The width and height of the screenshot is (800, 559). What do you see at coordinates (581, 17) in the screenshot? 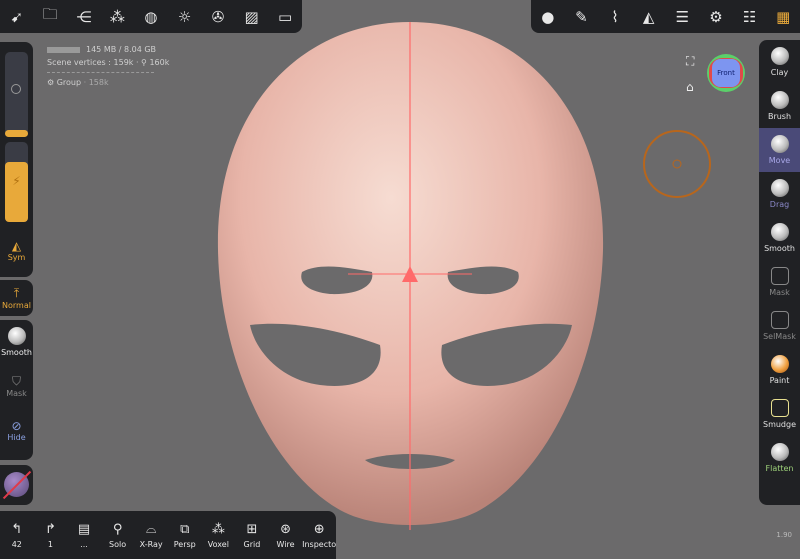
I see `stroke-icon: ✎` at bounding box center [581, 17].